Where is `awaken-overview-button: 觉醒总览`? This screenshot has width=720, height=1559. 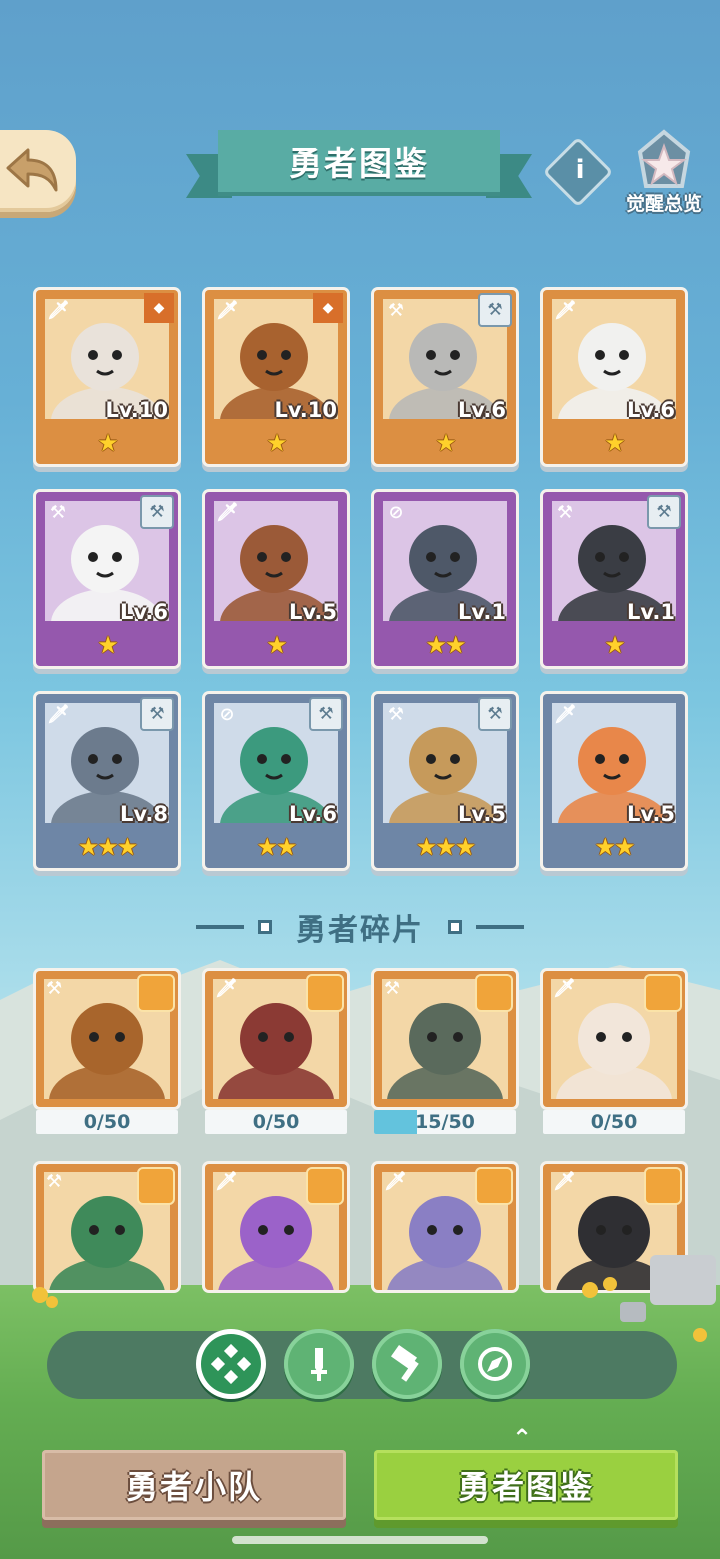
awaken-overview-button: 觉醒总览 is located at coordinates (664, 173).